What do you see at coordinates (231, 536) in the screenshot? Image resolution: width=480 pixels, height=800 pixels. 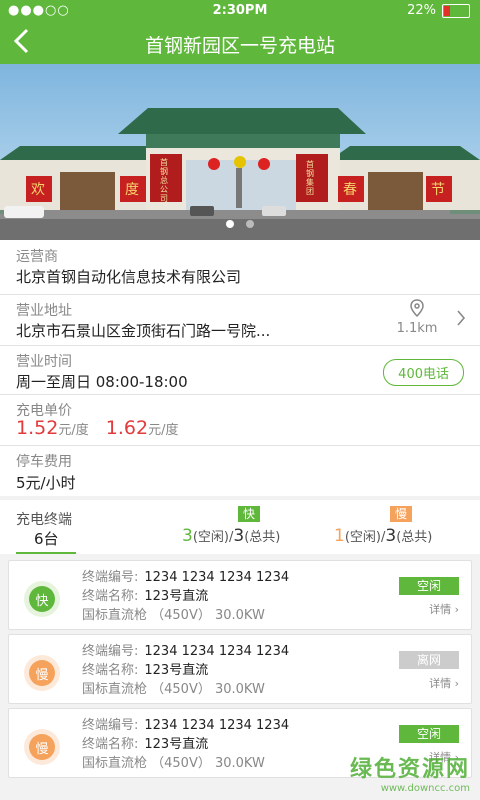 I see `fast-count: 3(空闲)/3(总共)` at bounding box center [231, 536].